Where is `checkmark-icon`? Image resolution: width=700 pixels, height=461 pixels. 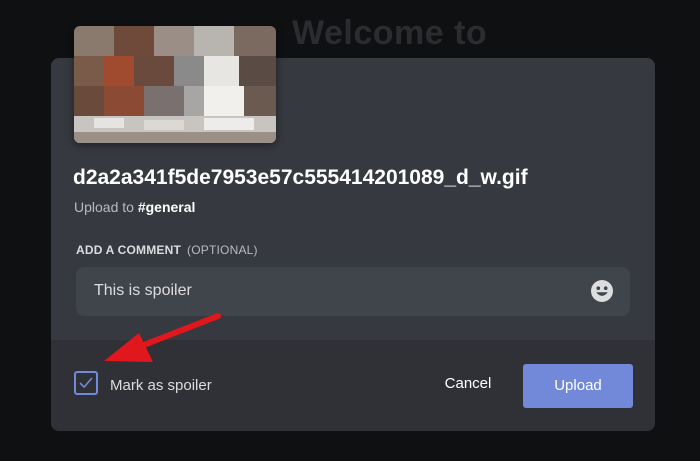
checkmark-icon is located at coordinates (86, 382).